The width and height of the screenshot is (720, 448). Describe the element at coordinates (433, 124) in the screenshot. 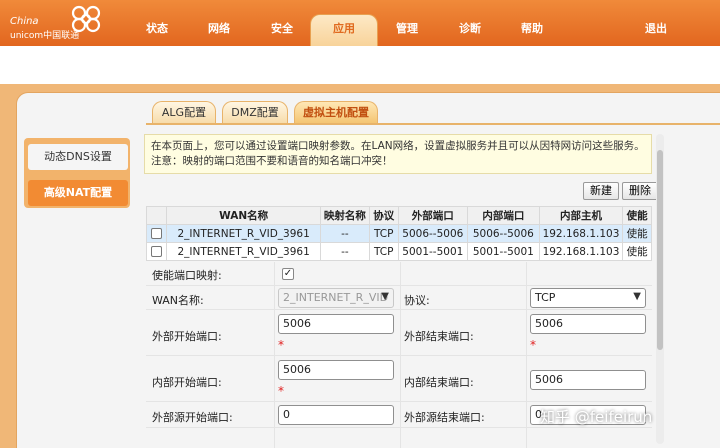

I see `tab-underline` at that location.